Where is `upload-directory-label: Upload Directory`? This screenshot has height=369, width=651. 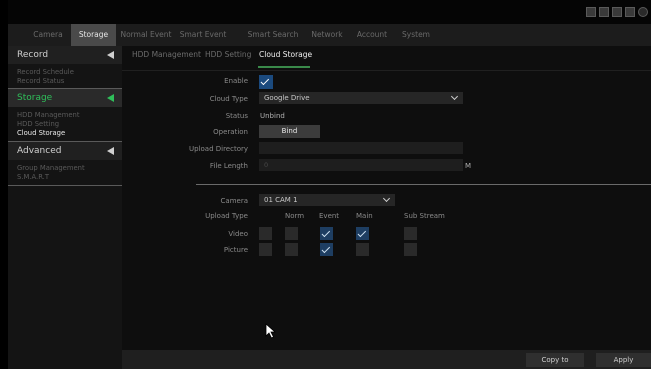 upload-directory-label: Upload Directory is located at coordinates (218, 149).